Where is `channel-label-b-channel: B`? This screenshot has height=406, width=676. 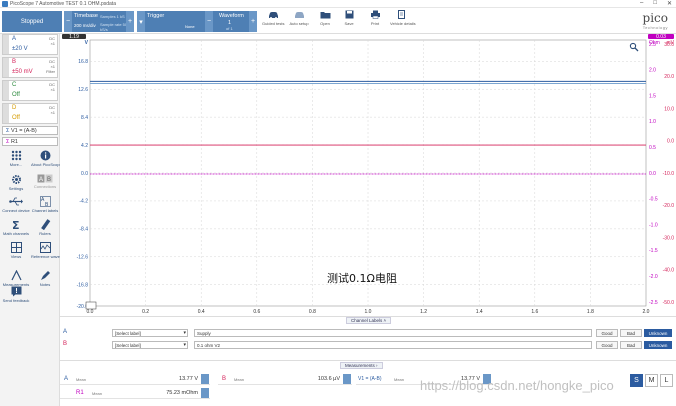 channel-label-b-channel: B is located at coordinates (65, 344).